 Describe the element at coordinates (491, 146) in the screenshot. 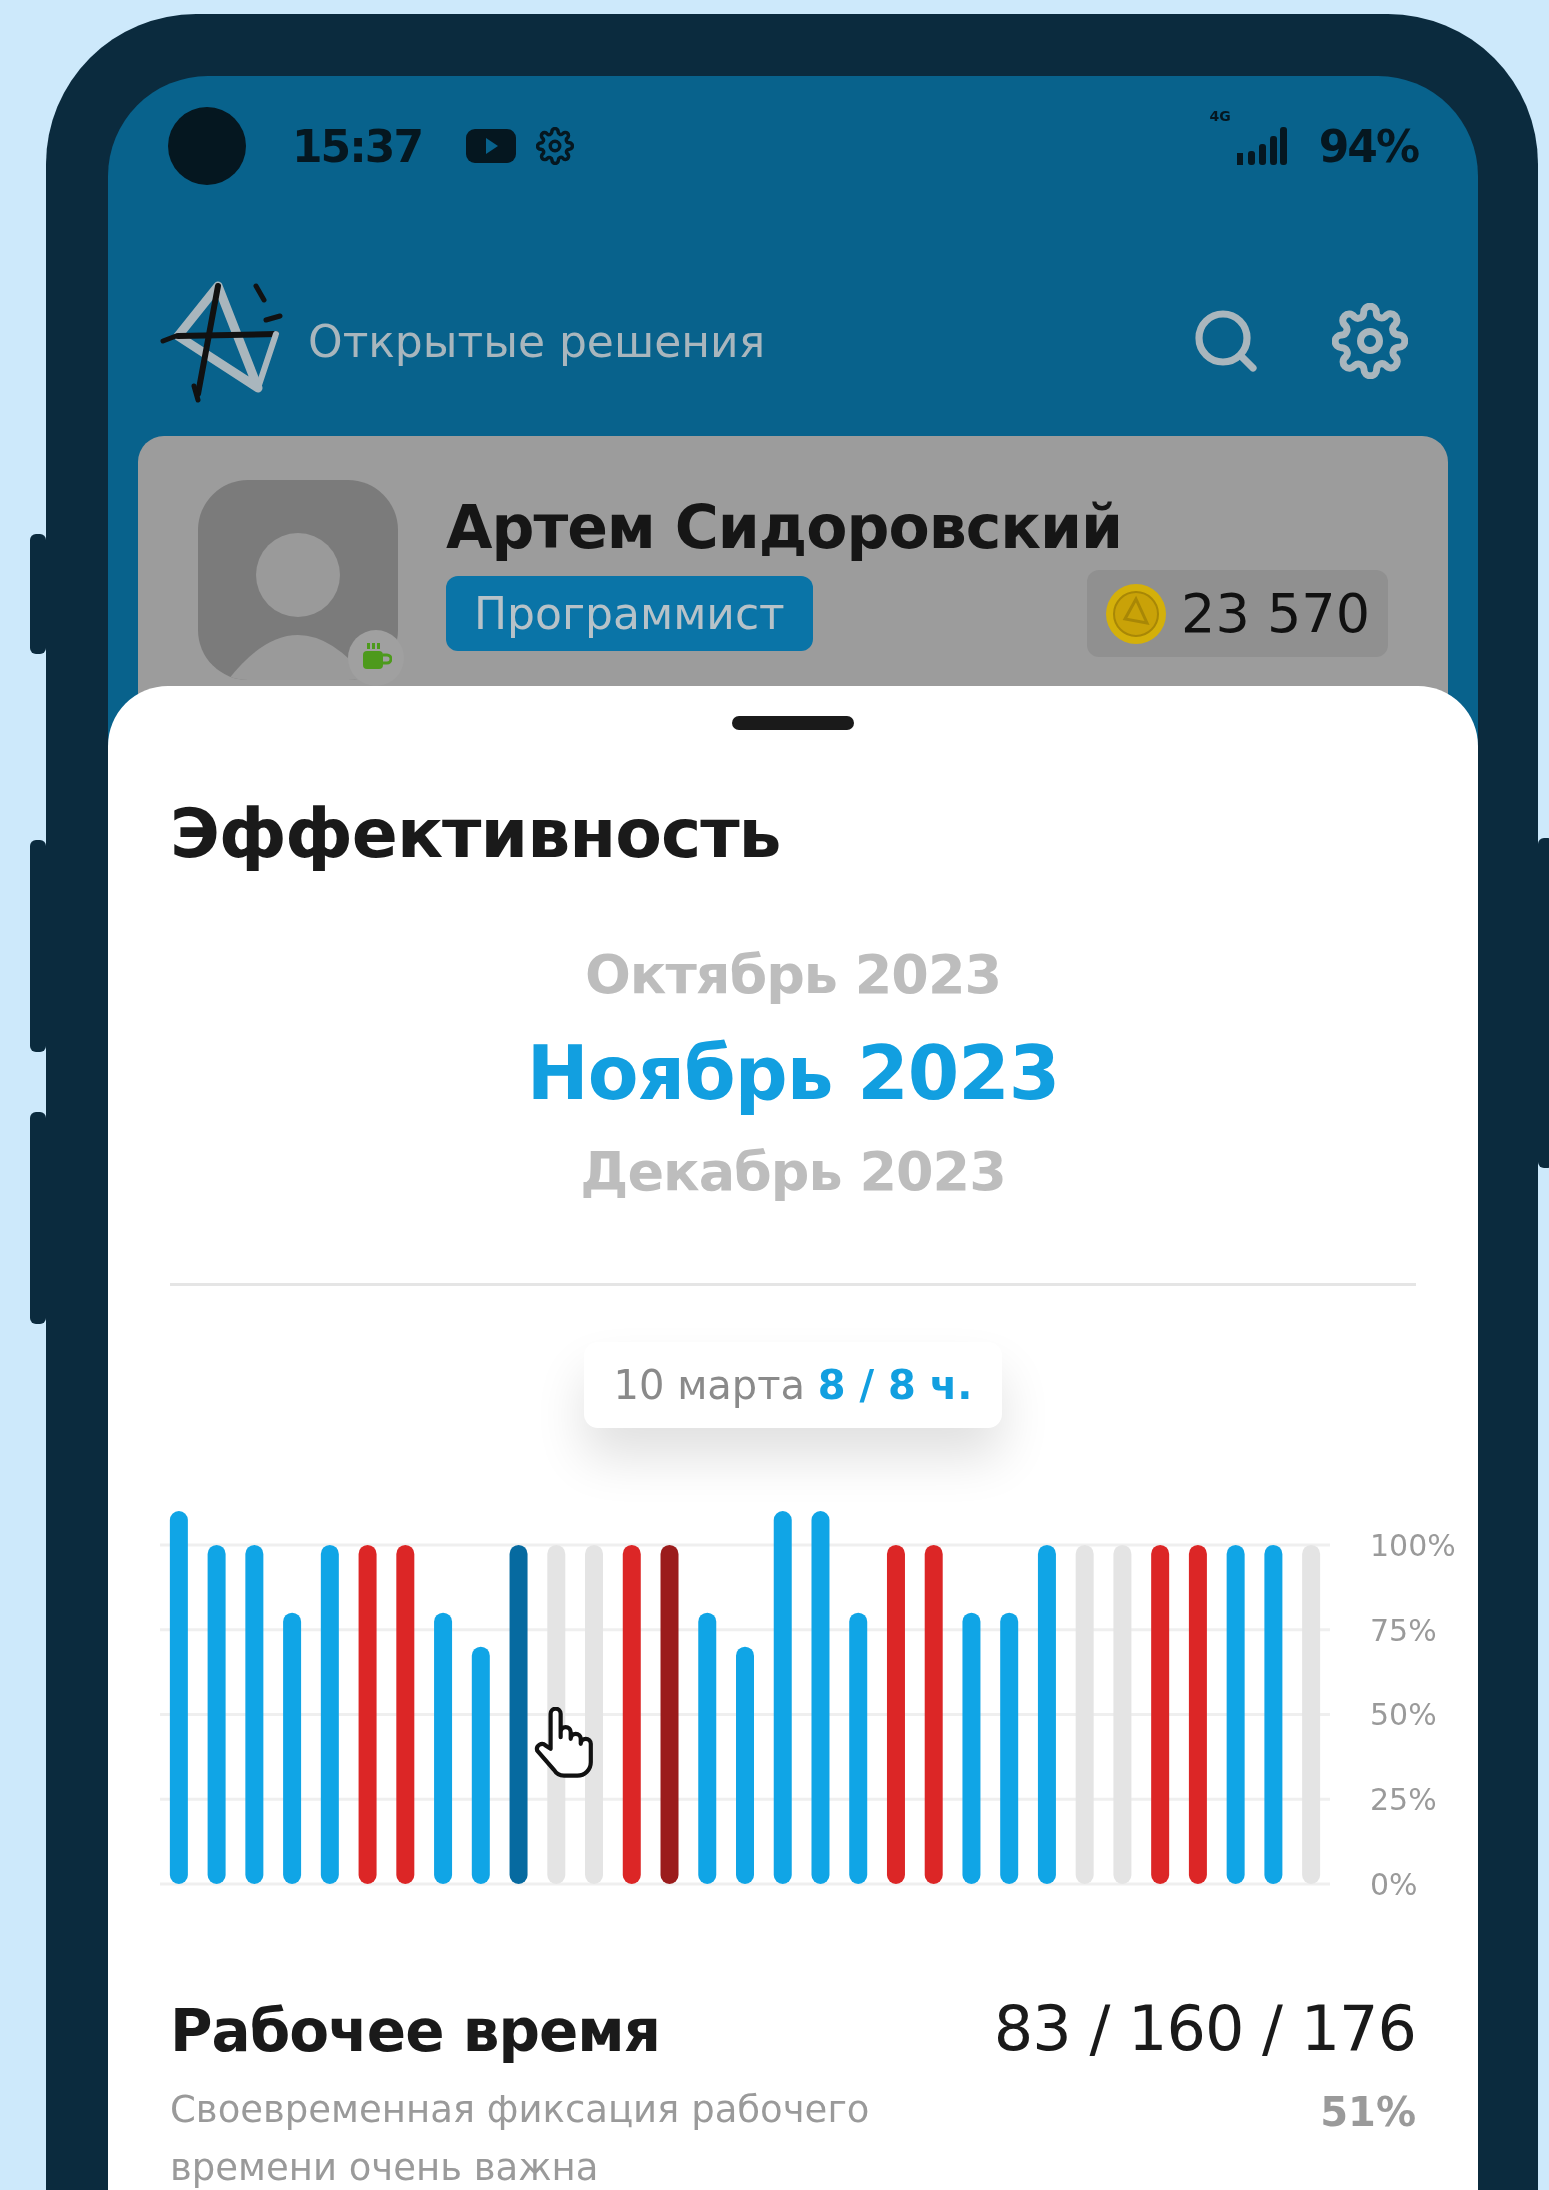

I see `video-icon` at that location.